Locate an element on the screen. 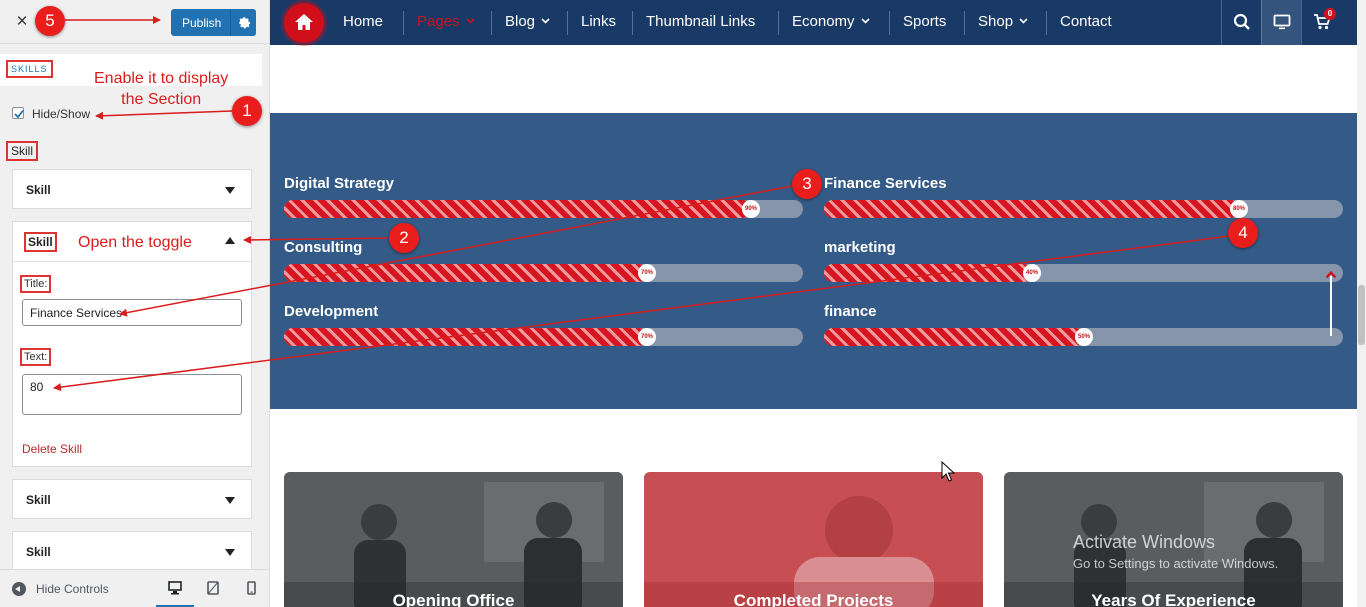 The height and width of the screenshot is (607, 1366). annotation-marker-3: 3 is located at coordinates (807, 184).